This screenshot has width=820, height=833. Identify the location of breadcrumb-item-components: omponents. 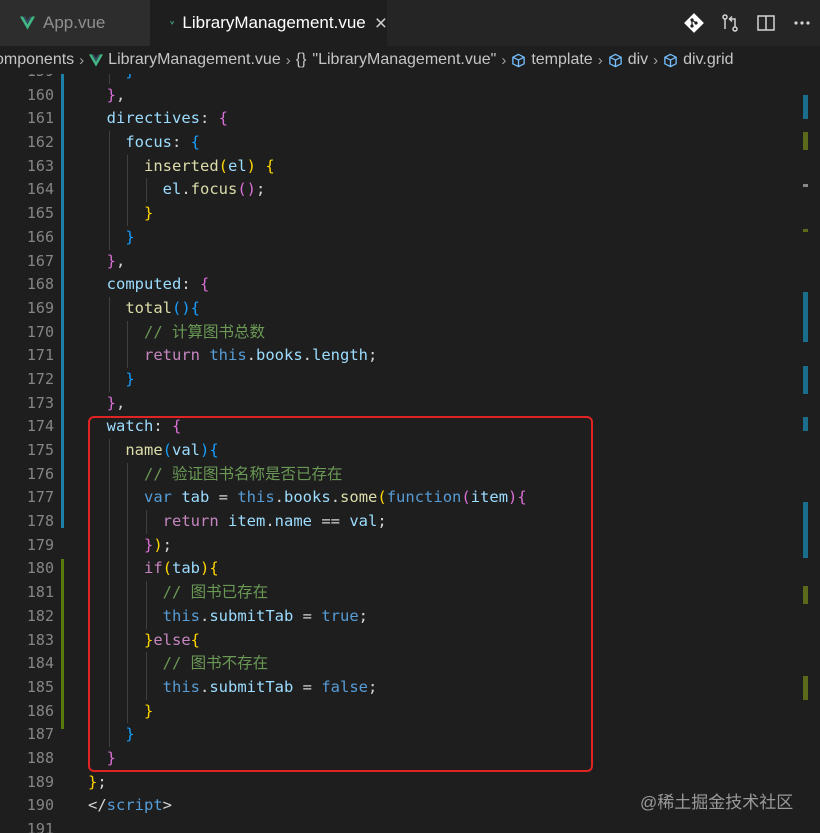
(37, 60).